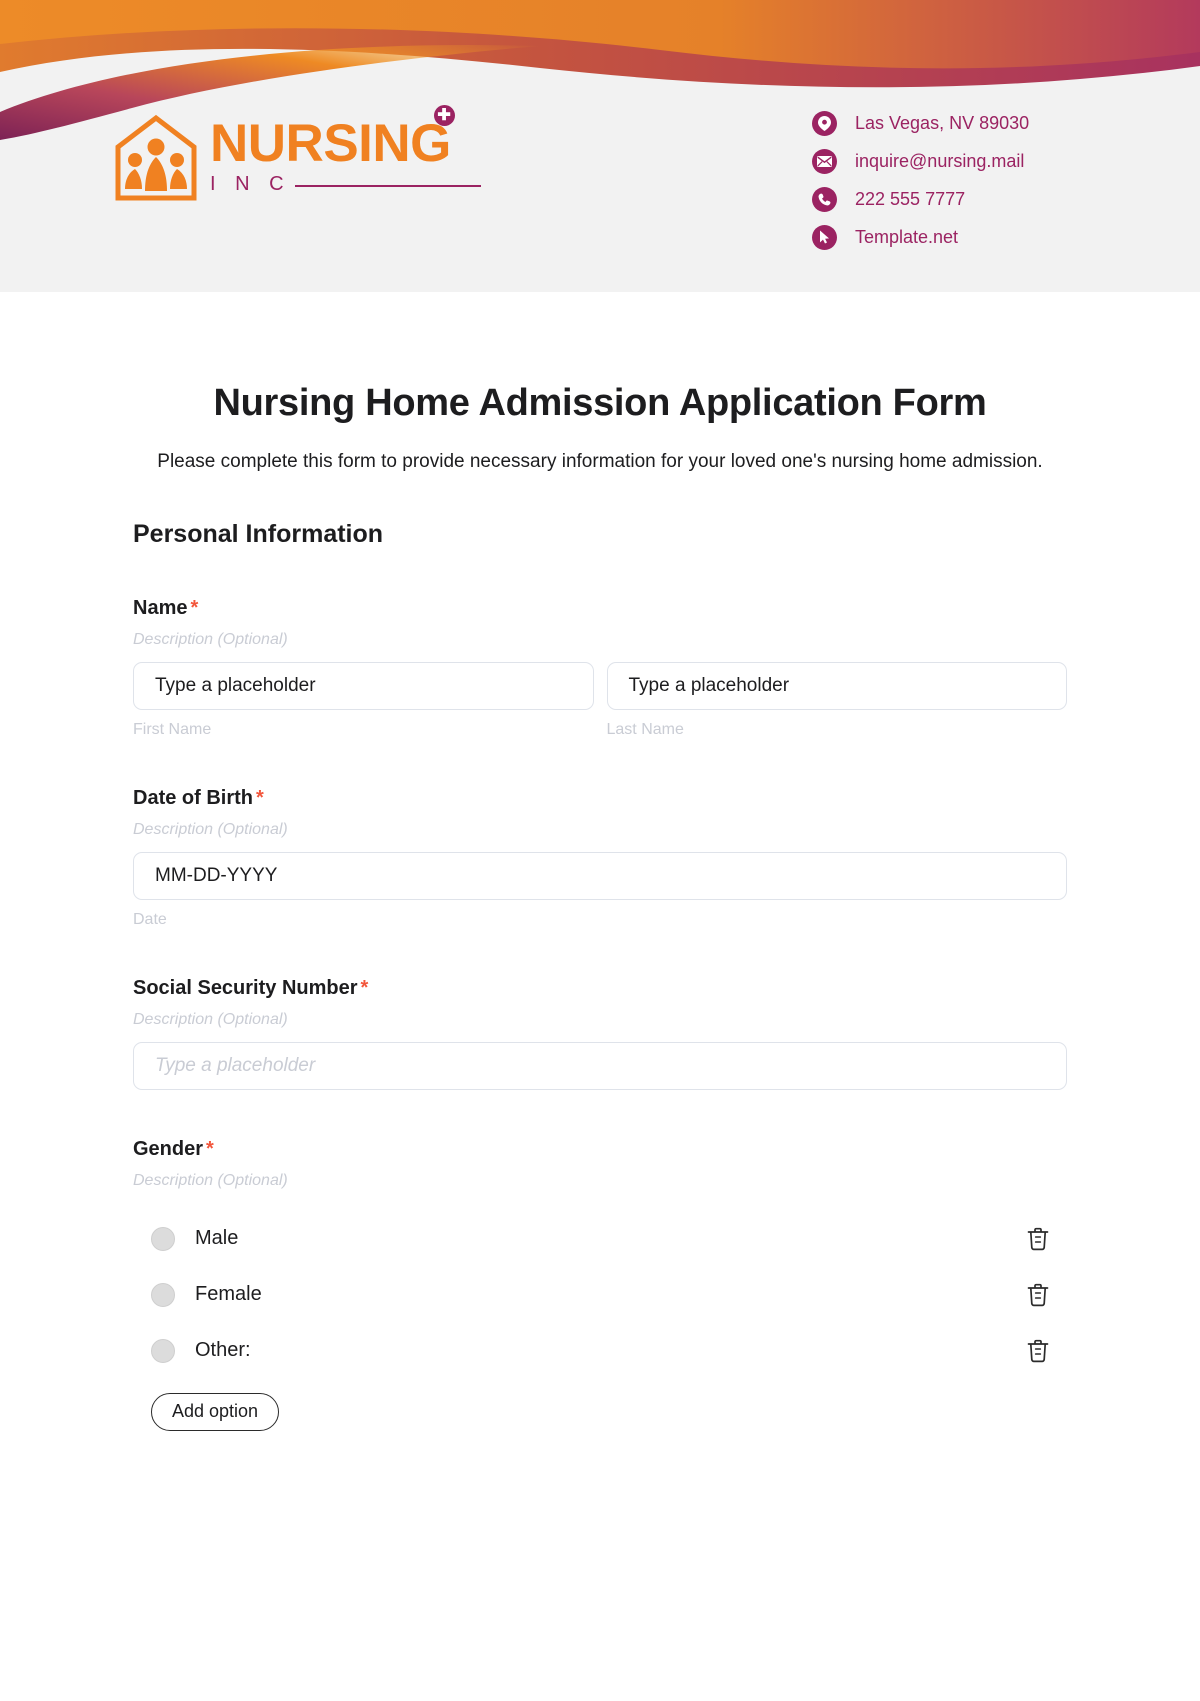 The width and height of the screenshot is (1200, 1701). I want to click on field-label-dob-text: Date of Birth, so click(193, 797).